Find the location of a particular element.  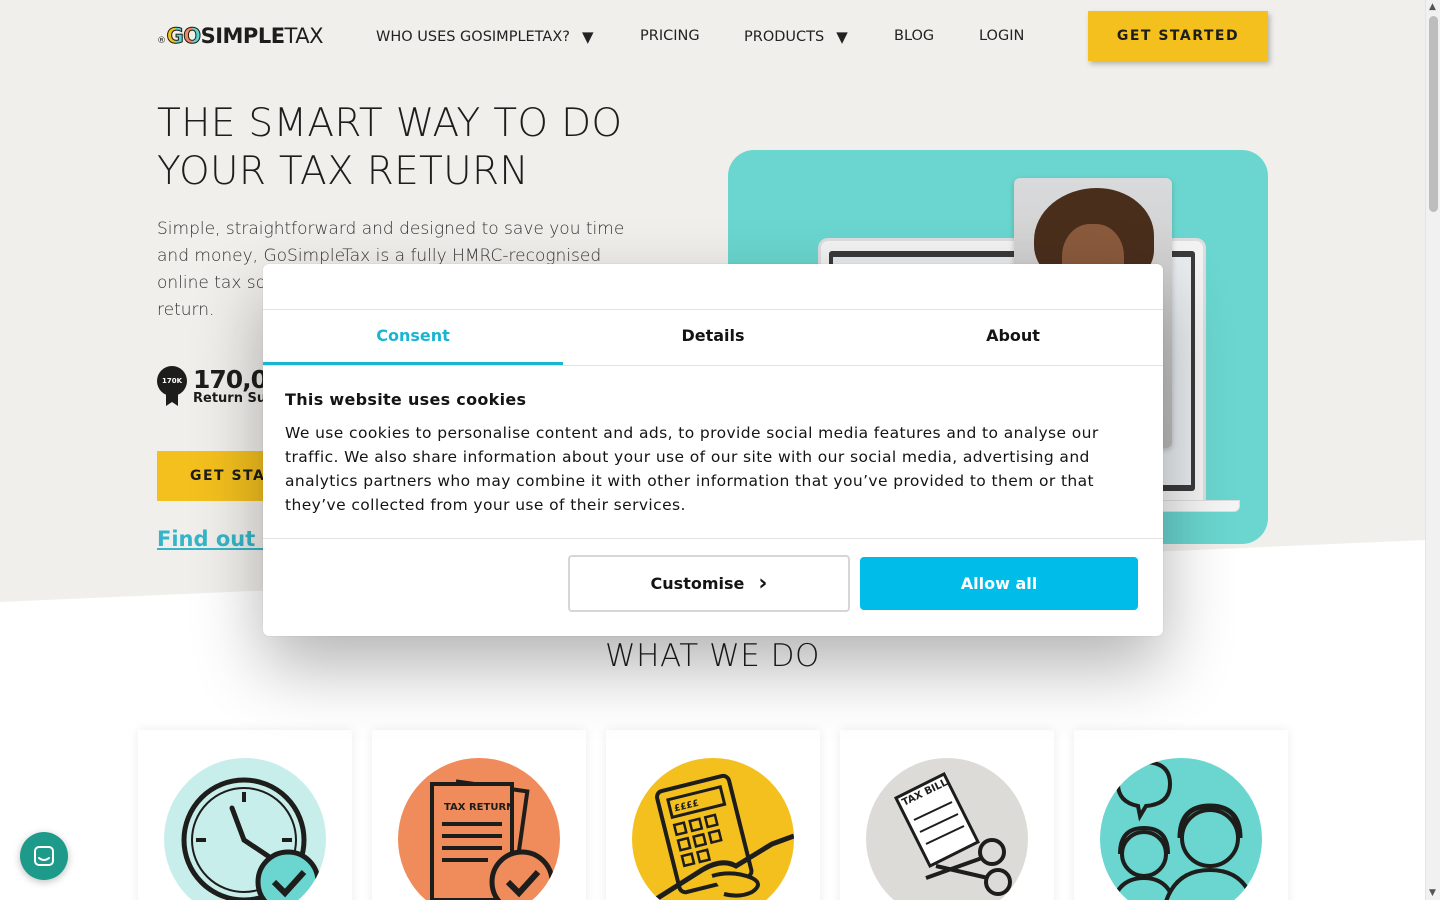

logo-go: GO is located at coordinates (184, 36).